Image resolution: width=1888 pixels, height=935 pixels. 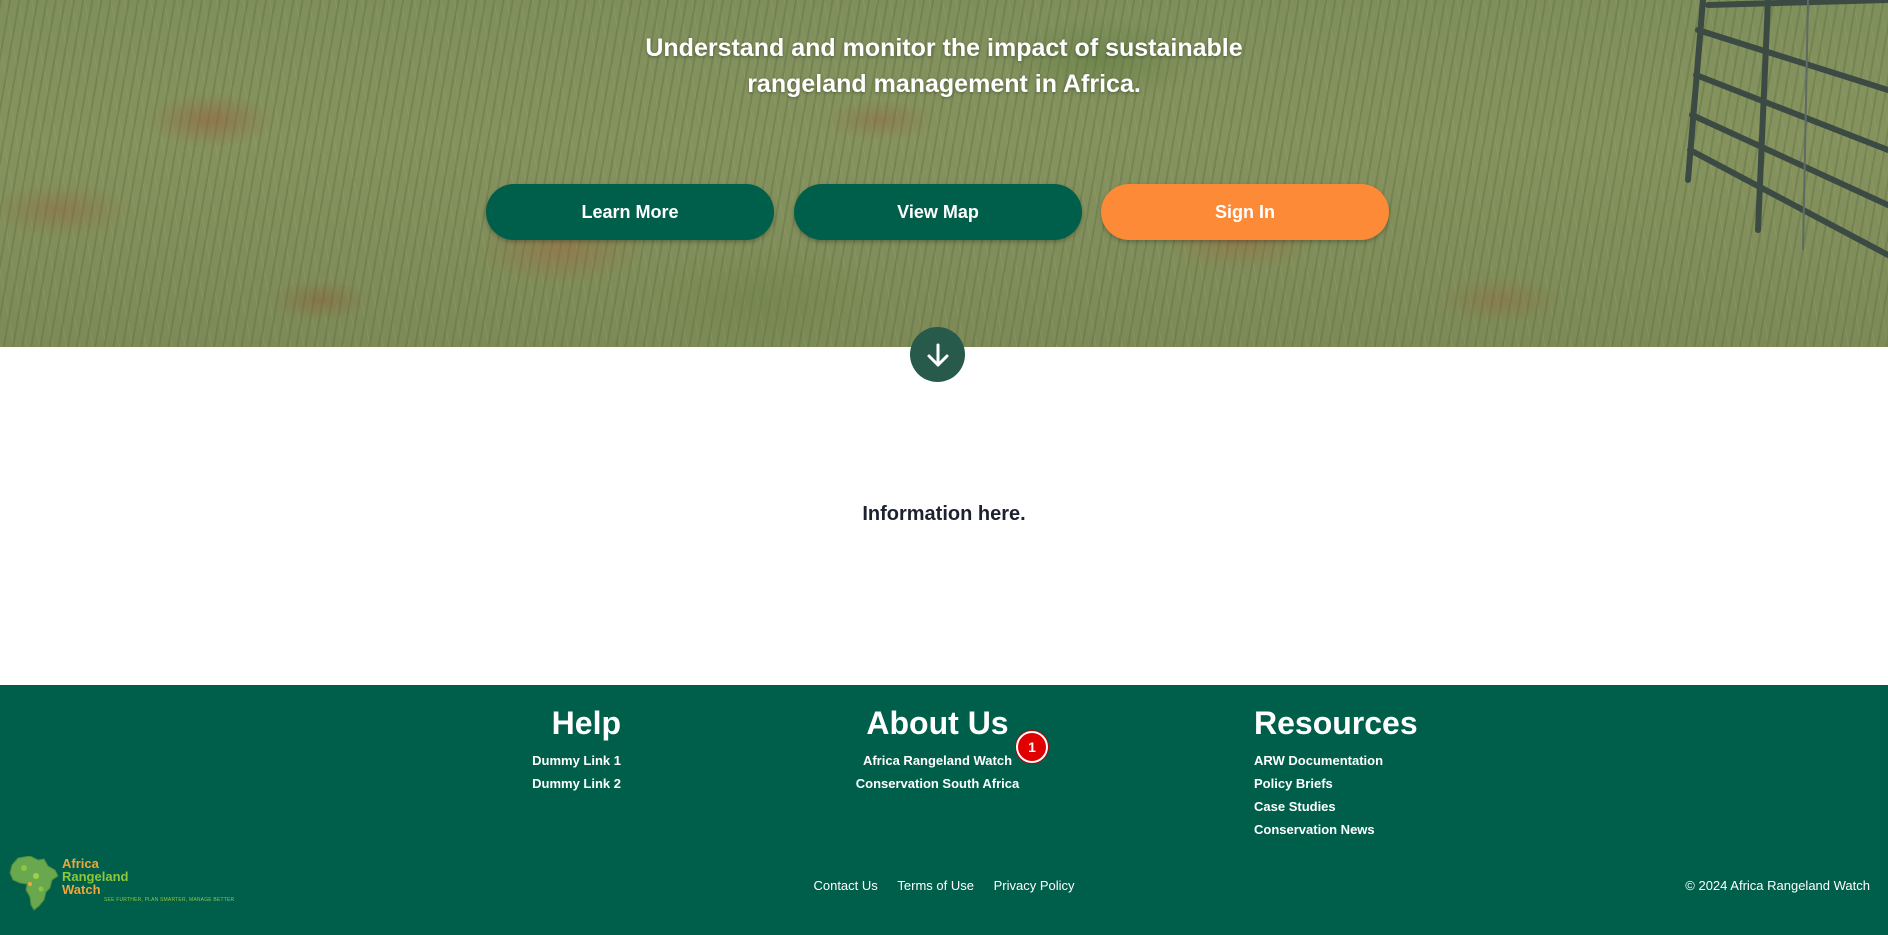 What do you see at coordinates (935, 885) in the screenshot?
I see `terms-of-use-link: Terms of Use` at bounding box center [935, 885].